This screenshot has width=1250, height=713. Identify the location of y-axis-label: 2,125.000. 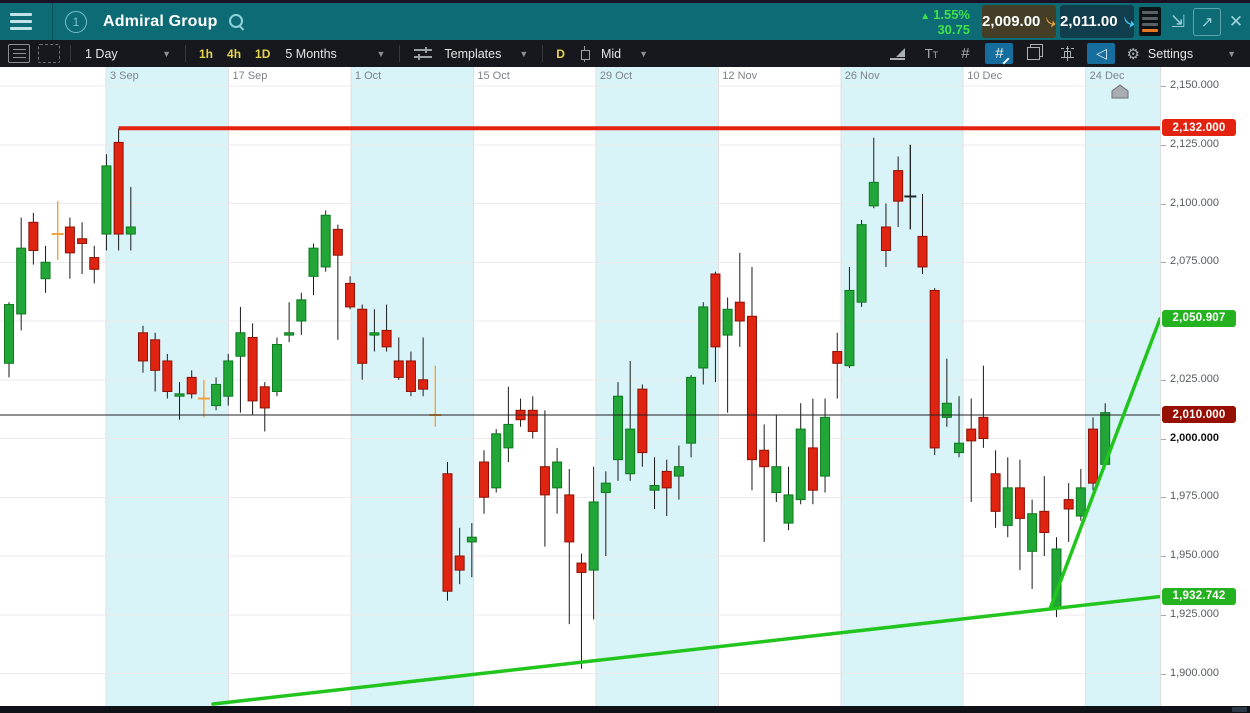
(1194, 143).